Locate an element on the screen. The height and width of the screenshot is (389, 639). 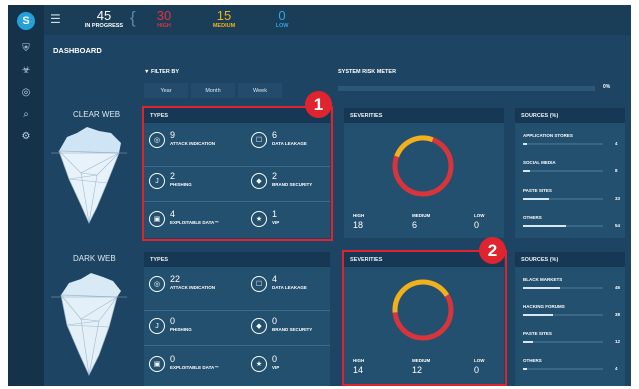
clear-sev-high: HIGH 18 is located at coordinates (359, 221).